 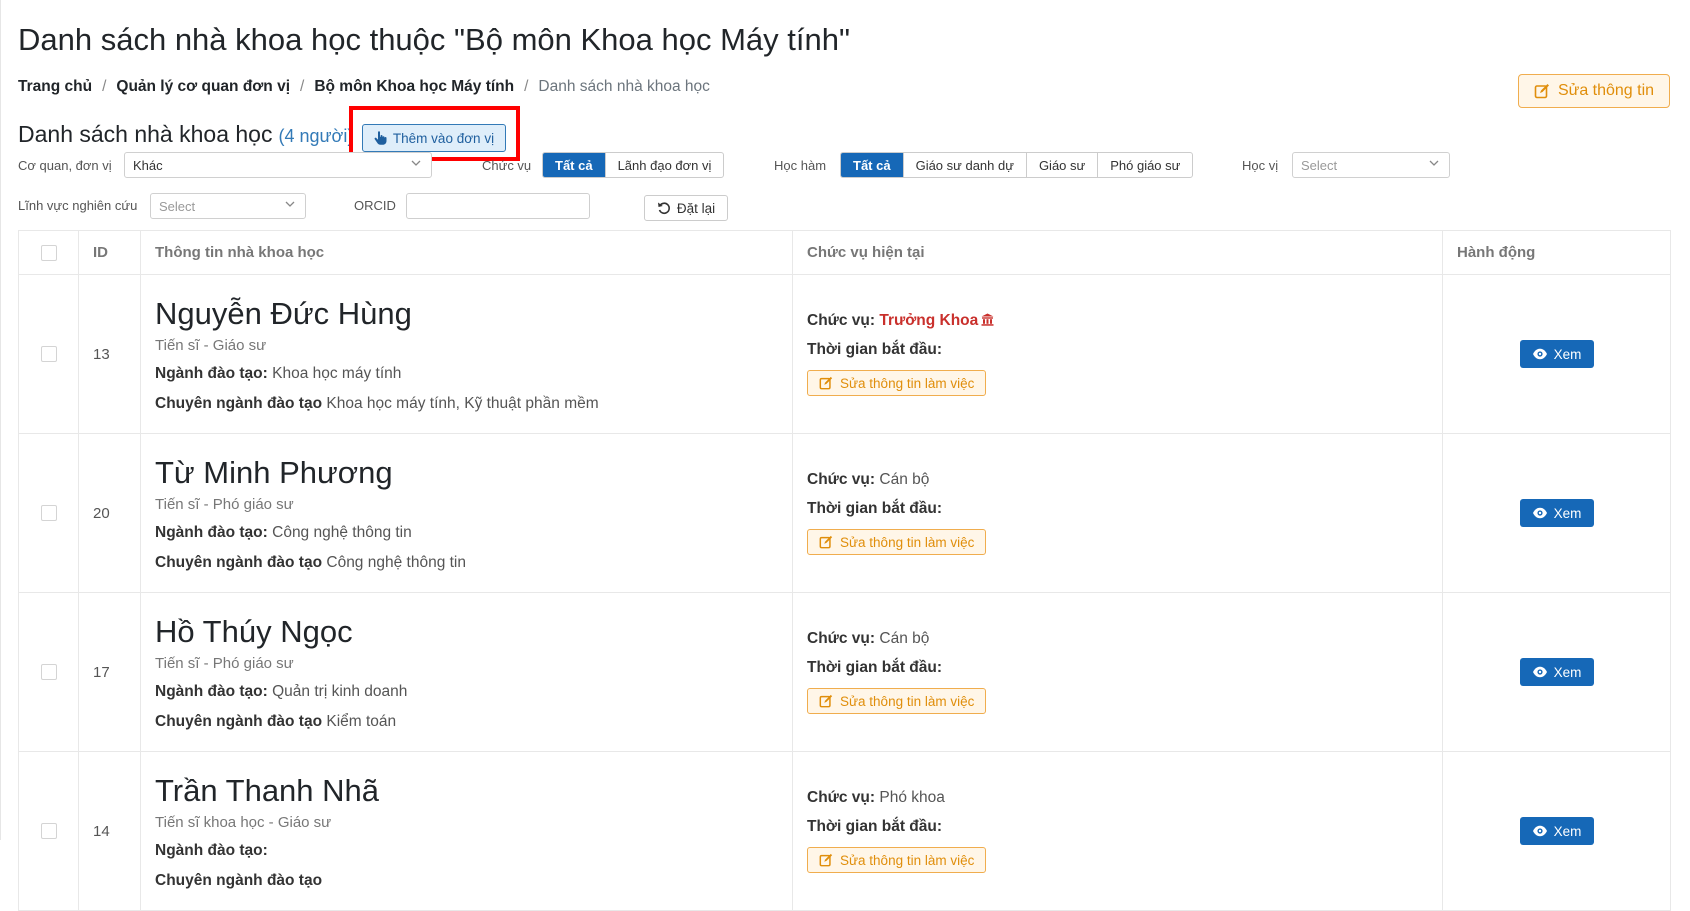 I want to click on position-value: Phó khoa, so click(x=912, y=797).